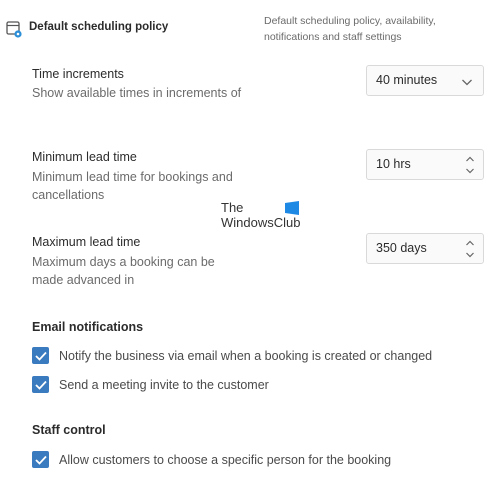  What do you see at coordinates (99, 27) in the screenshot?
I see `page-title: Default scheduling policy` at bounding box center [99, 27].